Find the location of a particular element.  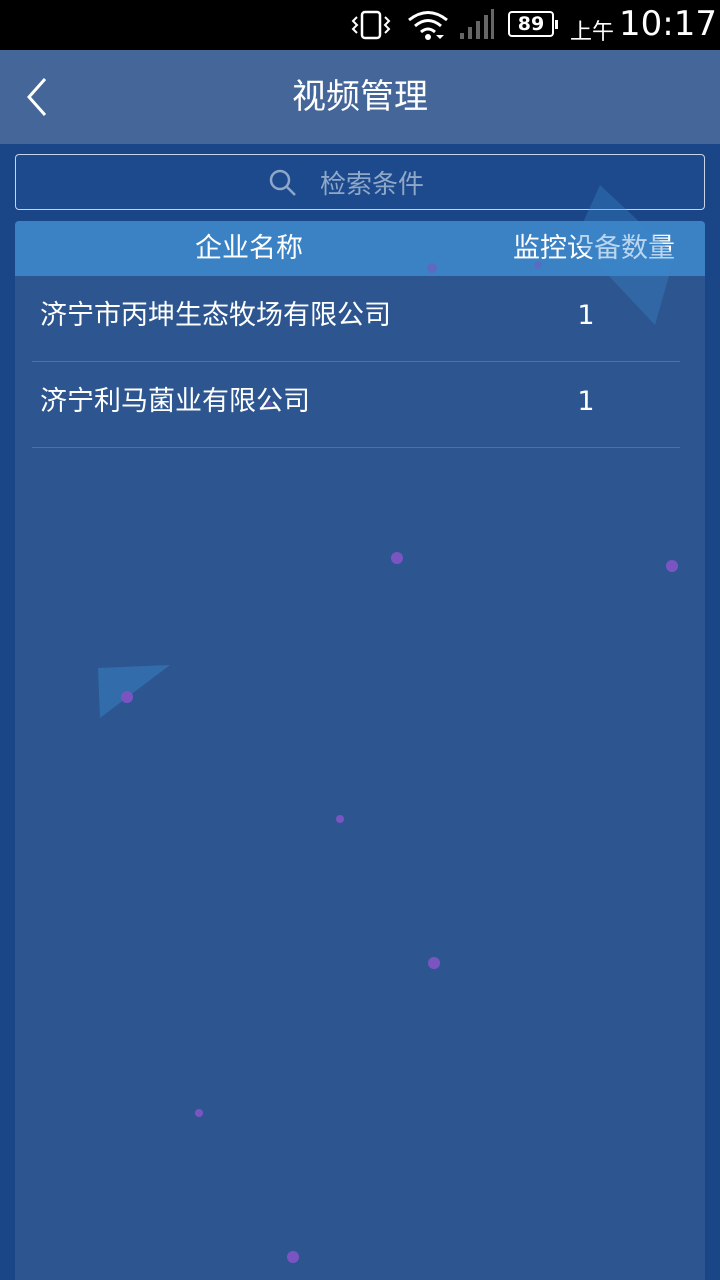

header-bar: 视频管理 is located at coordinates (360, 97).